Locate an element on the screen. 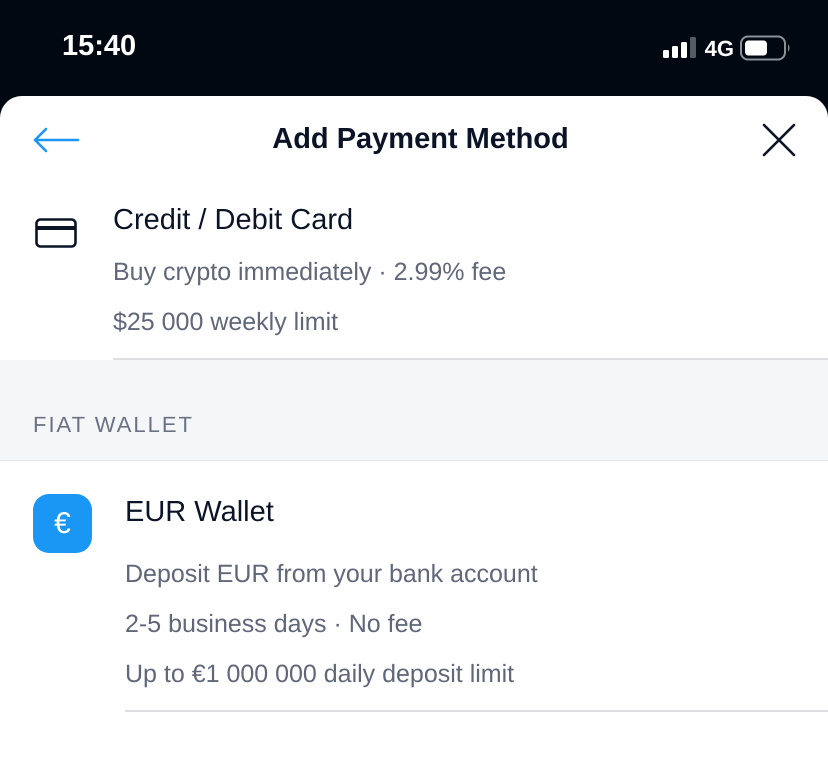 This screenshot has width=828, height=770. method-detail: Buy crypto immediately · 2.99% fee is located at coordinates (310, 272).